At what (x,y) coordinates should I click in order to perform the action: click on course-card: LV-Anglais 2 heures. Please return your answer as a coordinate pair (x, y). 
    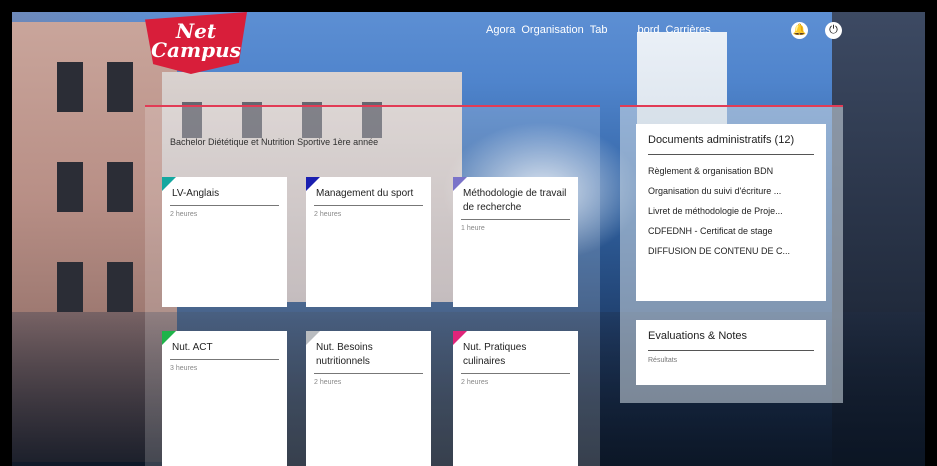
    Looking at the image, I should click on (224, 242).